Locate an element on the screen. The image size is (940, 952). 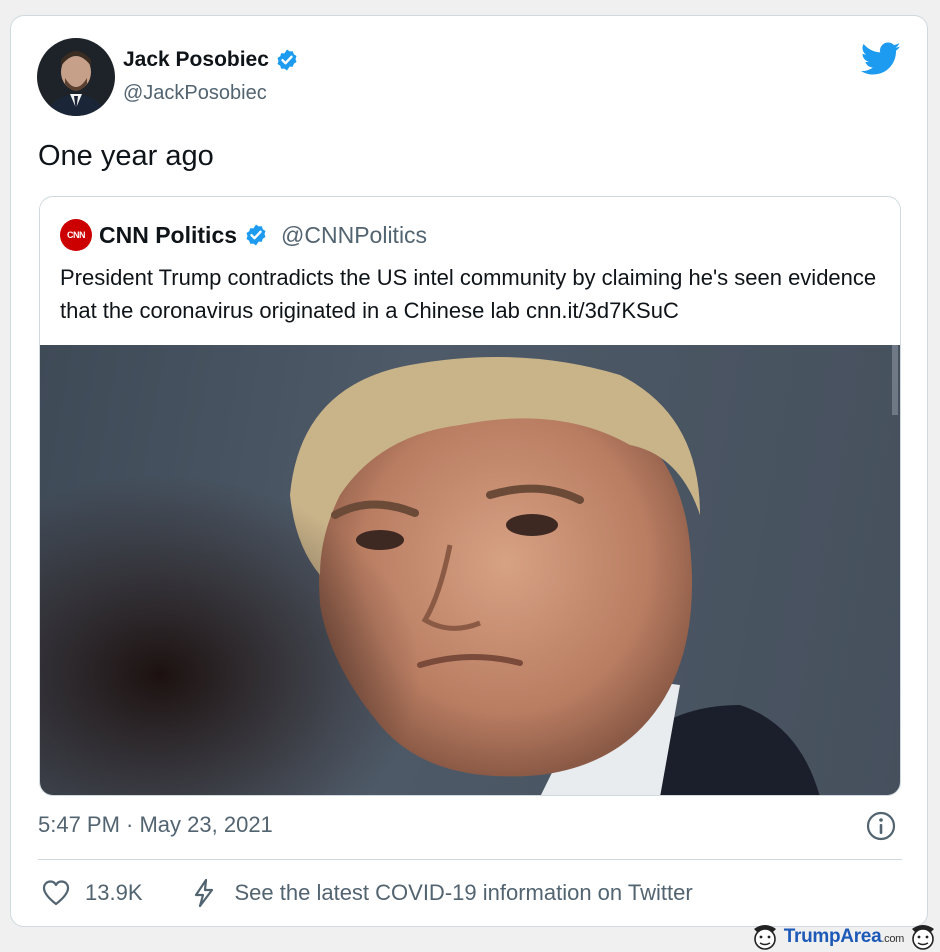
quoted-author-name: CNN Politics is located at coordinates (168, 235).